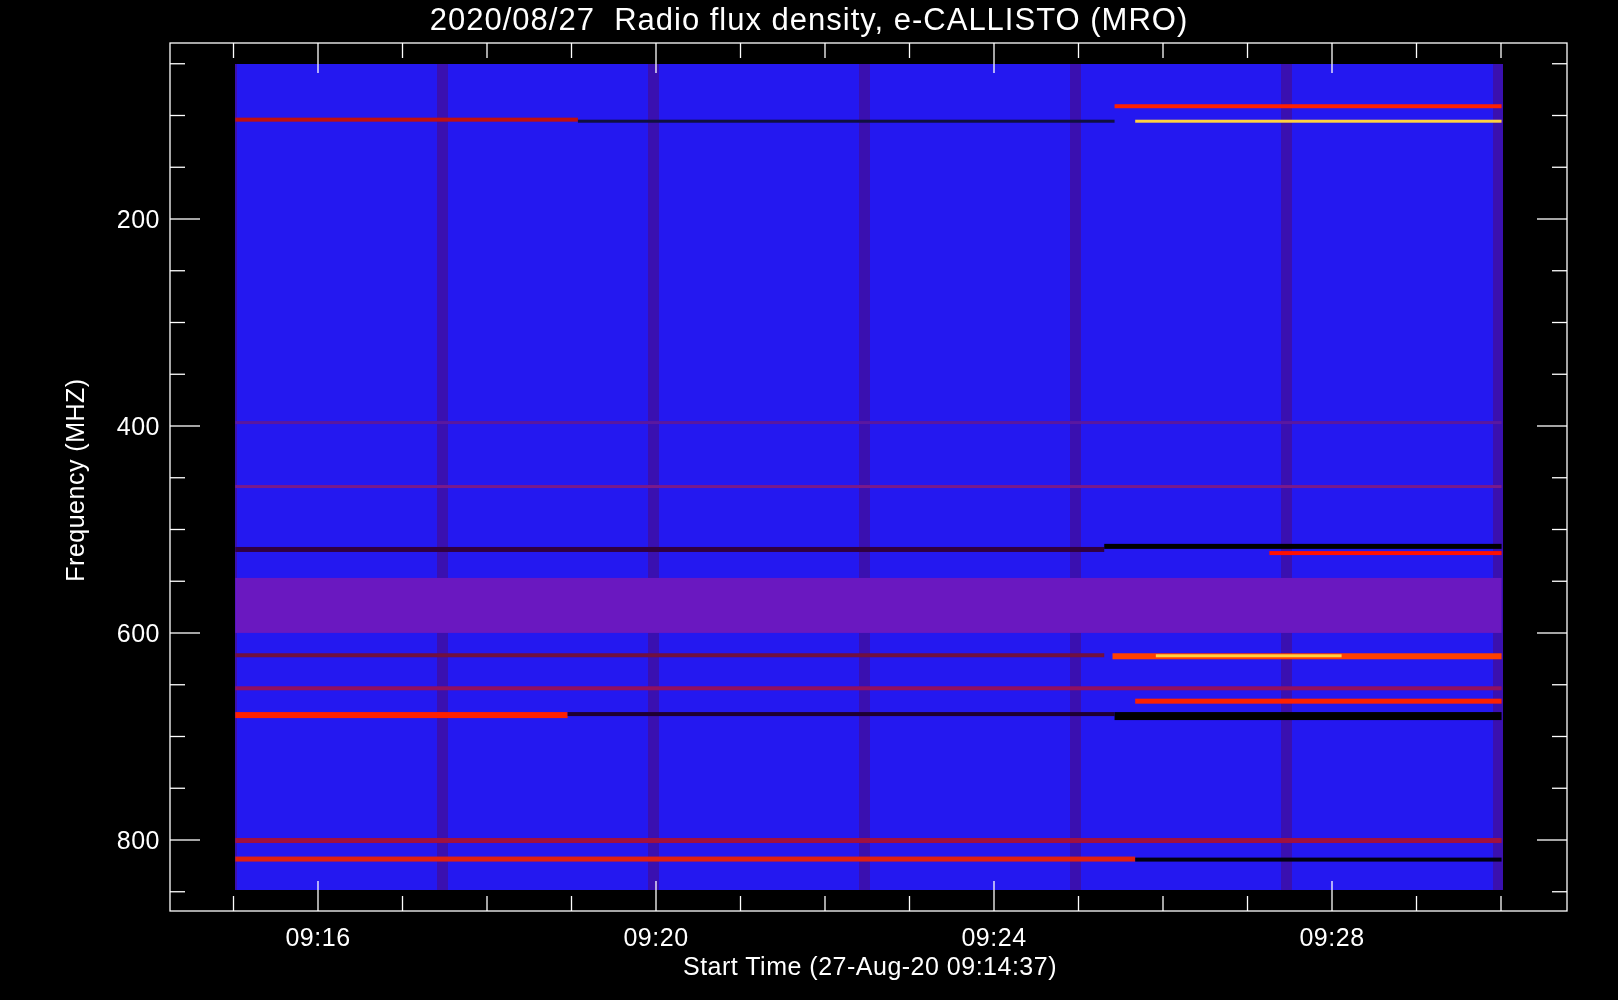  What do you see at coordinates (870, 966) in the screenshot?
I see `x-axis-label: Start Time (27-Aug-20 09:14:37)` at bounding box center [870, 966].